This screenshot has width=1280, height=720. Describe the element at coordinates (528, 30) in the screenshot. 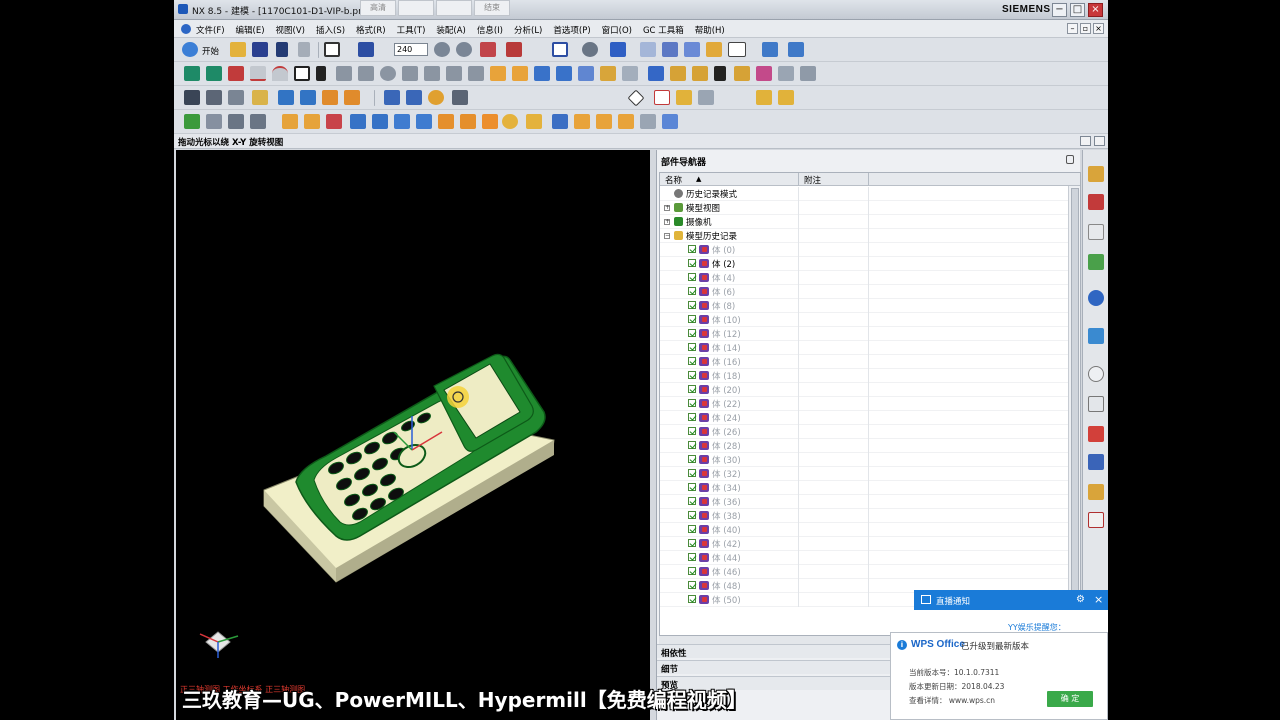

I see `menu-analysis: 分析(L)` at that location.